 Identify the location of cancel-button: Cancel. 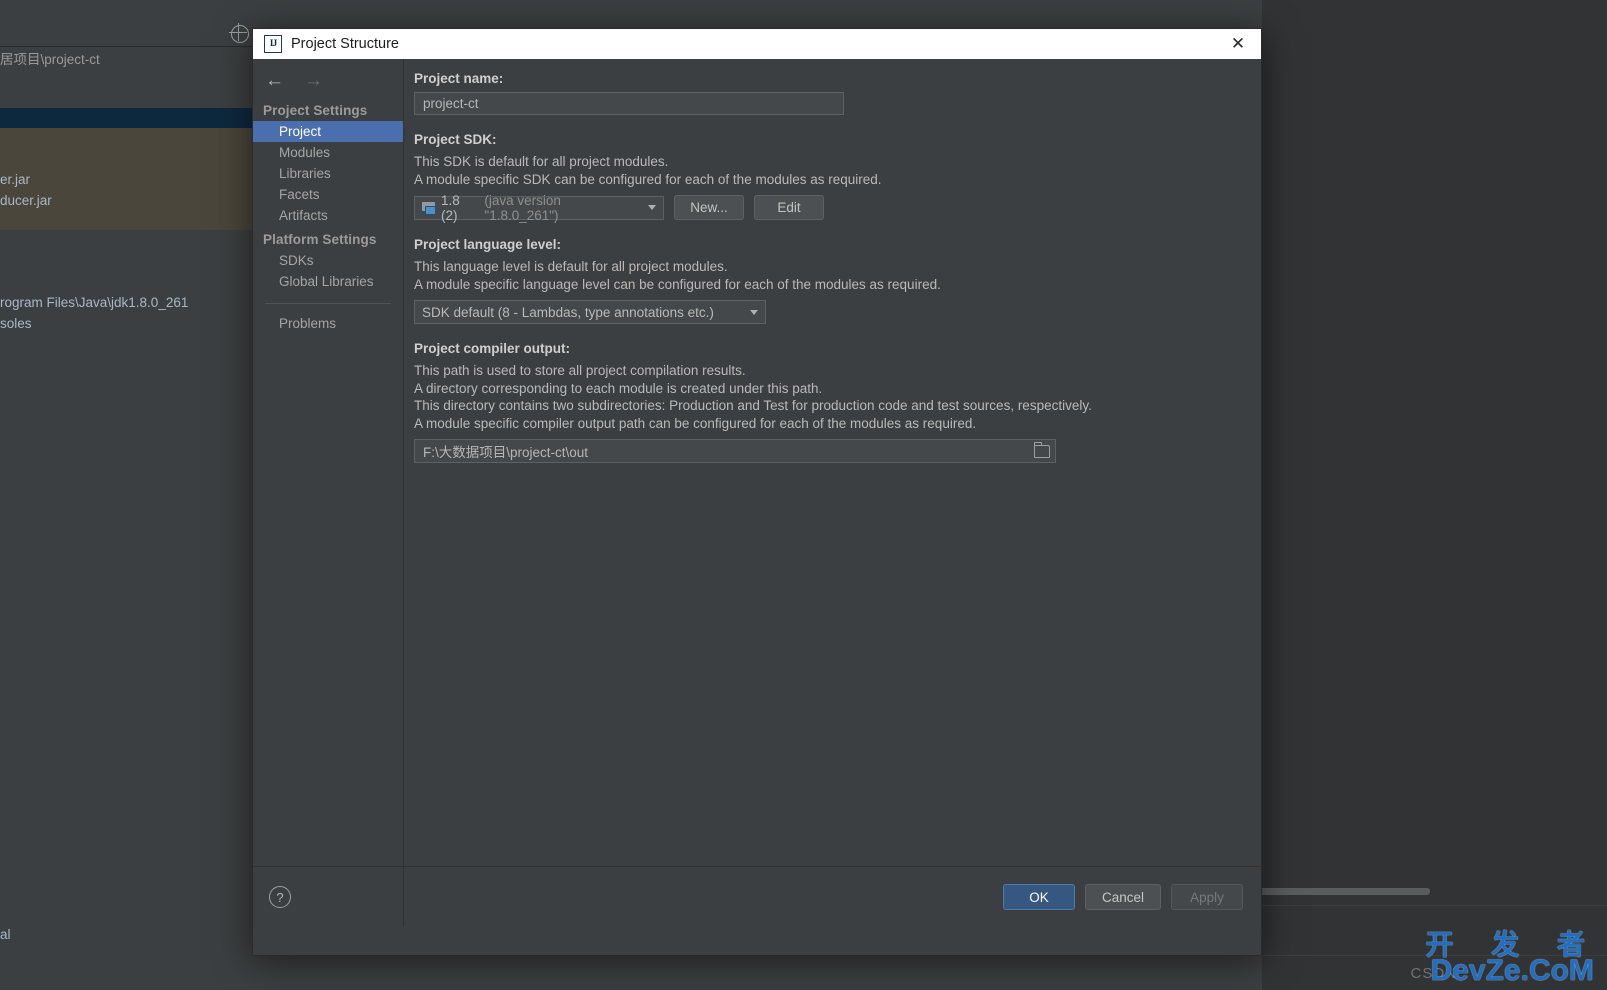
(1122, 897).